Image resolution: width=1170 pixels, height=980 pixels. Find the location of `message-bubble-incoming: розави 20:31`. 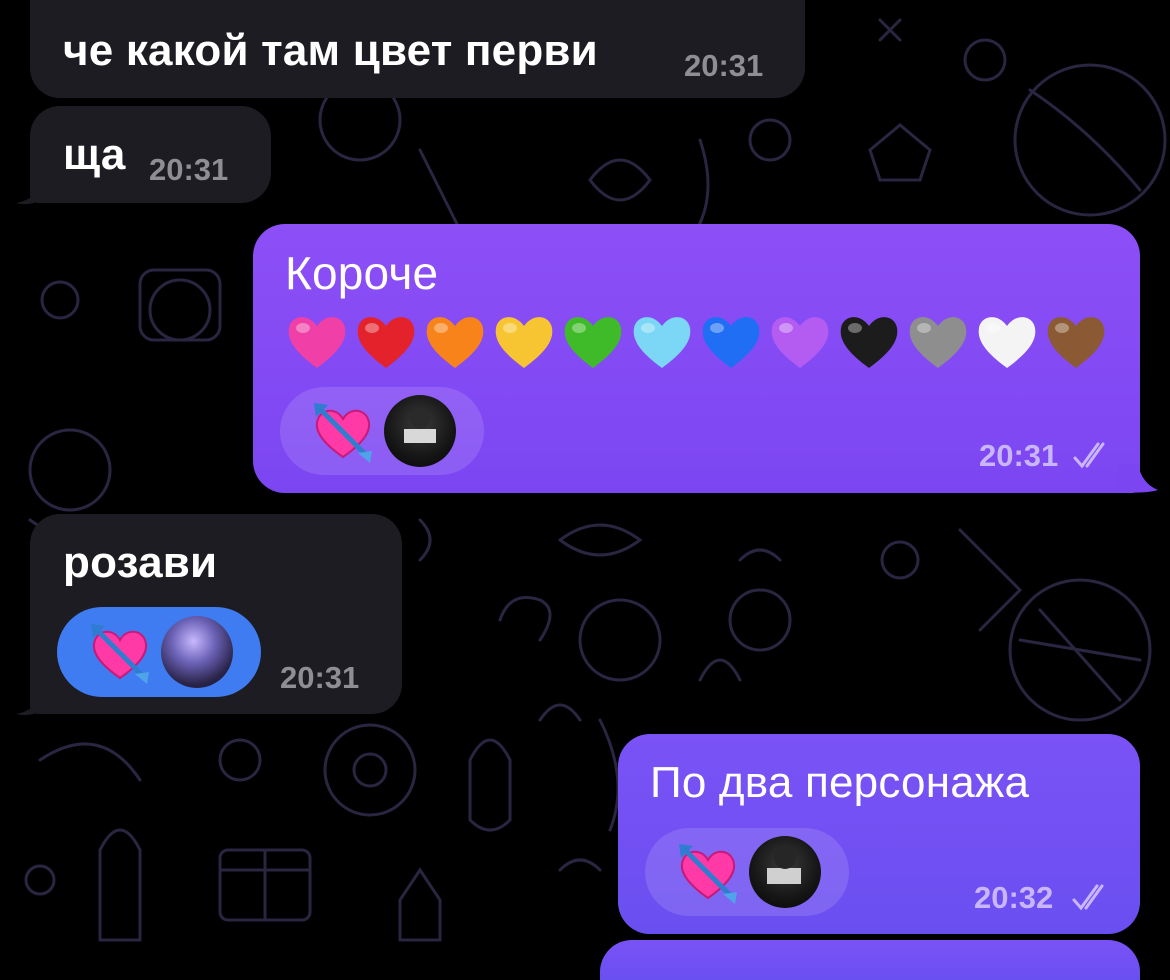

message-bubble-incoming: розави 20:31 is located at coordinates (216, 614).